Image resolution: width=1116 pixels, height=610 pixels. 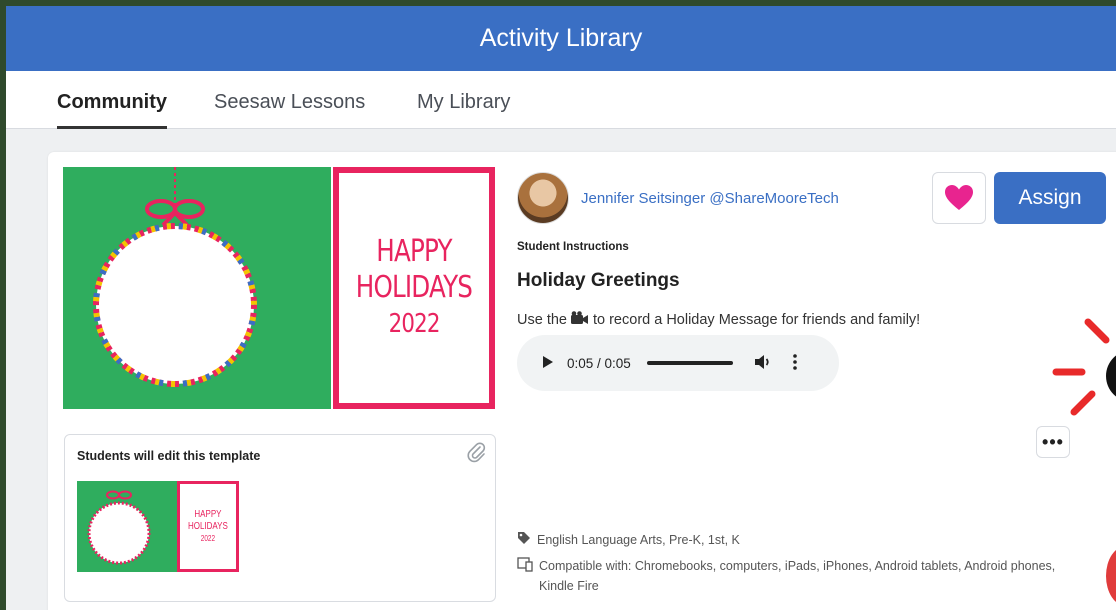 I want to click on activity-title: Holiday Greetings, so click(x=598, y=280).